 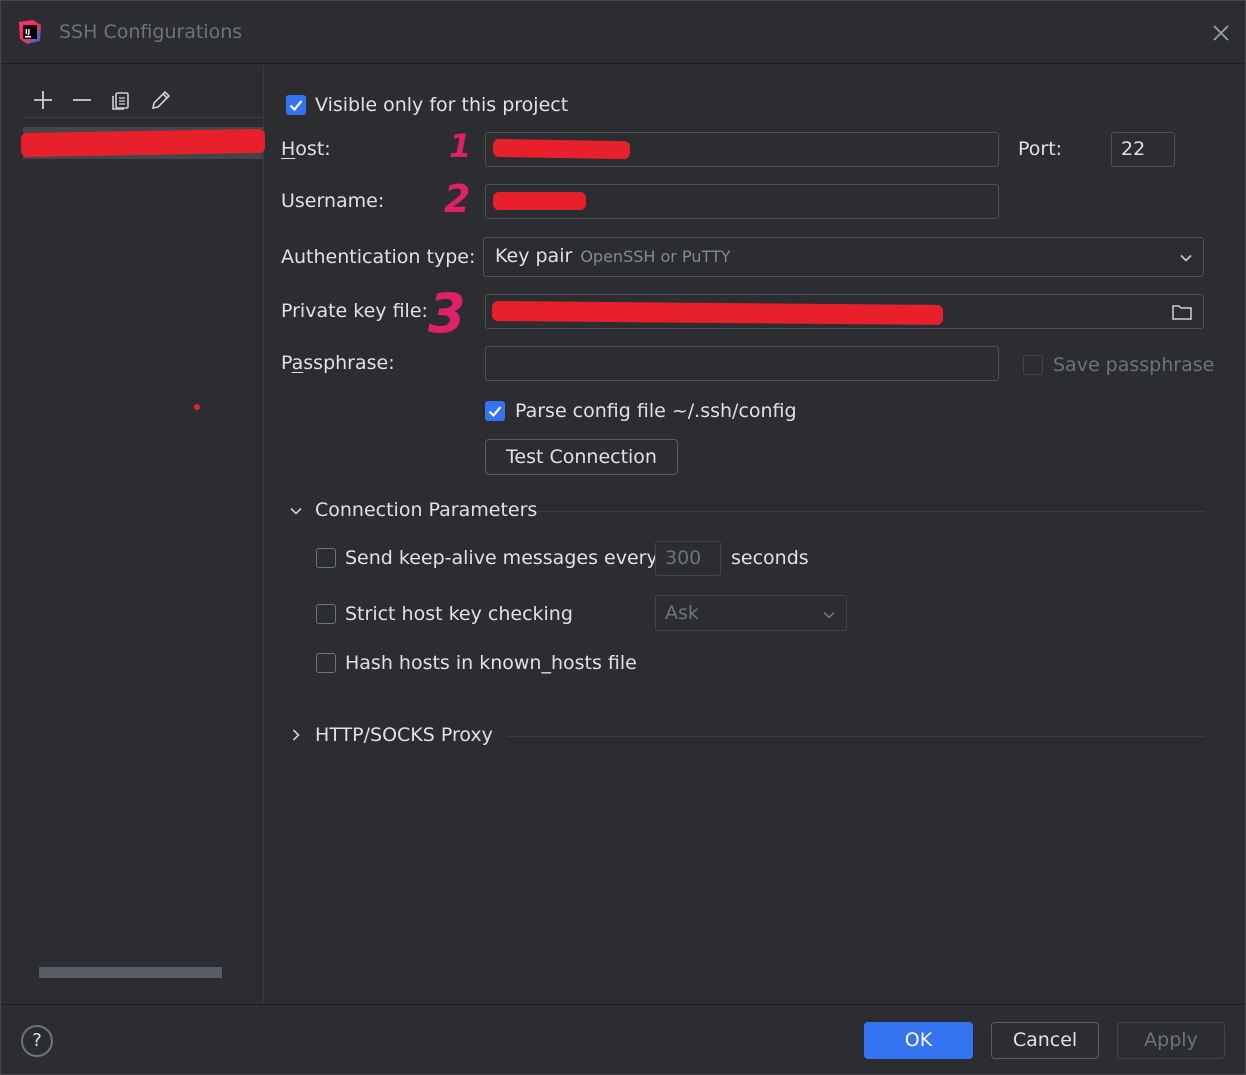 What do you see at coordinates (197, 407) in the screenshot?
I see `redaction-dot` at bounding box center [197, 407].